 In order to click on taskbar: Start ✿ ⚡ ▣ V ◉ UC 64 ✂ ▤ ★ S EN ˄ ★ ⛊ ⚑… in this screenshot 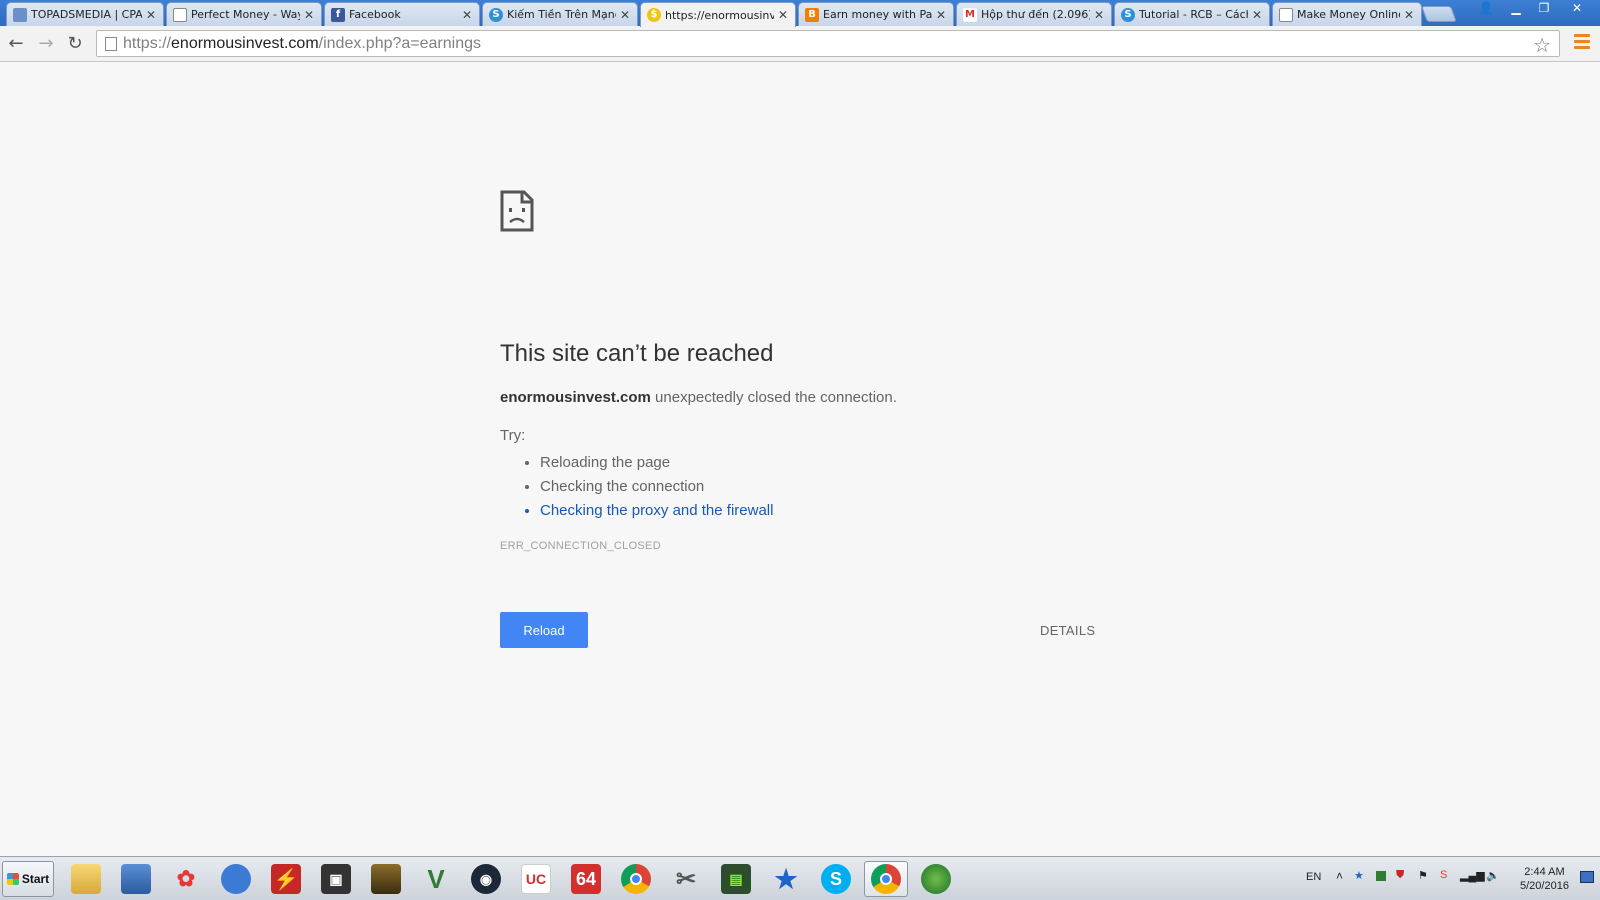, I will do `click(800, 878)`.